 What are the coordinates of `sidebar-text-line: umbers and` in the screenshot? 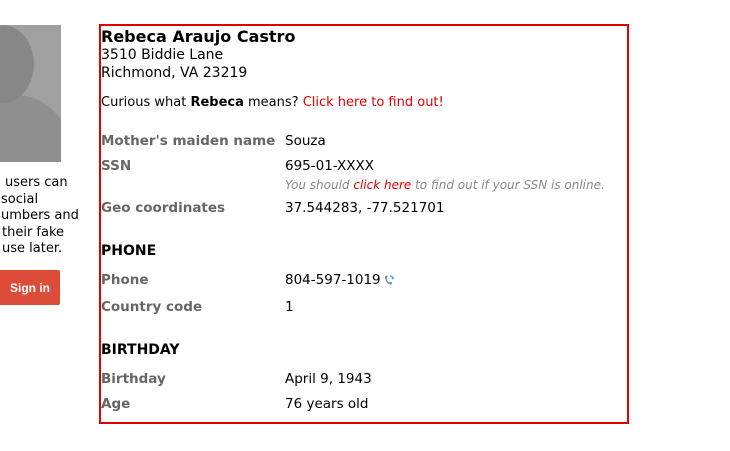 It's located at (40, 215).